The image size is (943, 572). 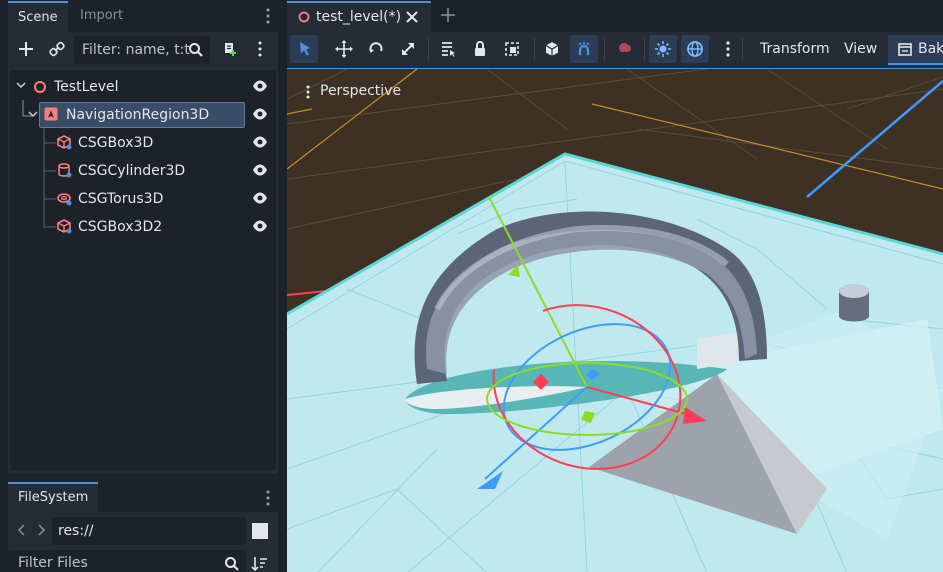 What do you see at coordinates (64, 198) in the screenshot?
I see `csg-torus-icon` at bounding box center [64, 198].